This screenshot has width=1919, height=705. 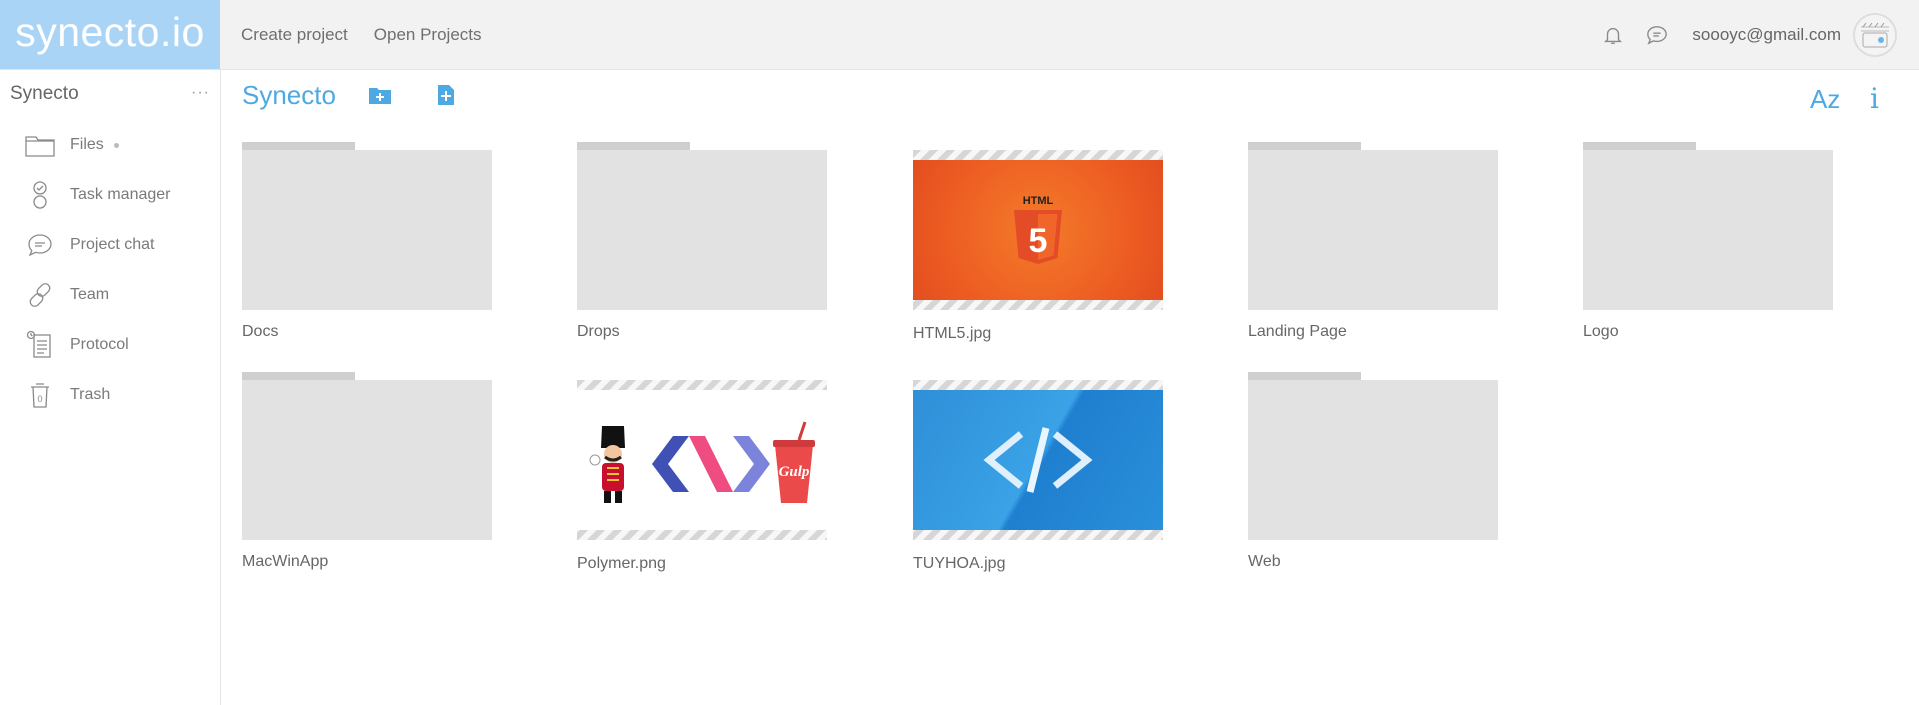 I want to click on image-thumbnail, so click(x=1038, y=460).